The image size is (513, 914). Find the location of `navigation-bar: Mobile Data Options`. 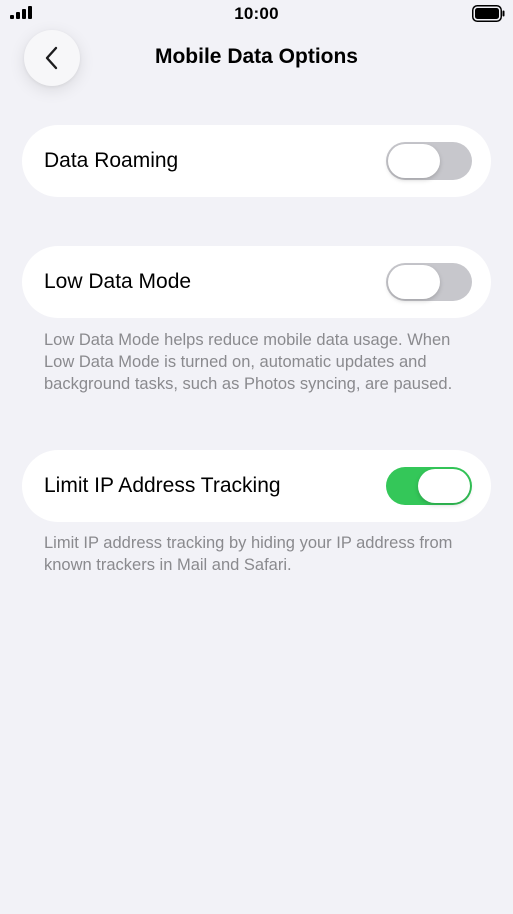

navigation-bar: Mobile Data Options is located at coordinates (256, 59).